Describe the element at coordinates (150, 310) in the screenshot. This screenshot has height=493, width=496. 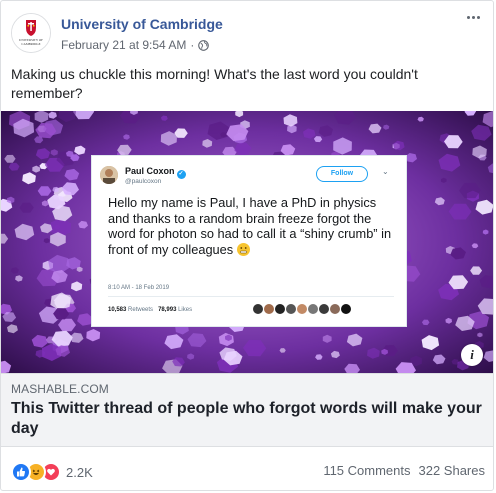
I see `tweet-stats: 10,583 Retweets 78,993 Likes` at that location.